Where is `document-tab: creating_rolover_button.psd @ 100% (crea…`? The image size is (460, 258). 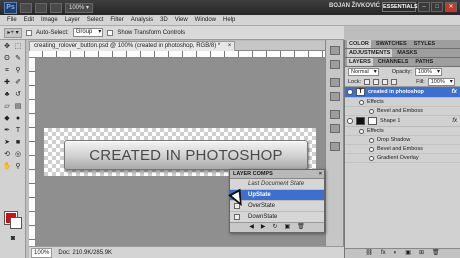
document-tab: creating_rolover_button.psd @ 100% (crea… is located at coordinates (132, 46).